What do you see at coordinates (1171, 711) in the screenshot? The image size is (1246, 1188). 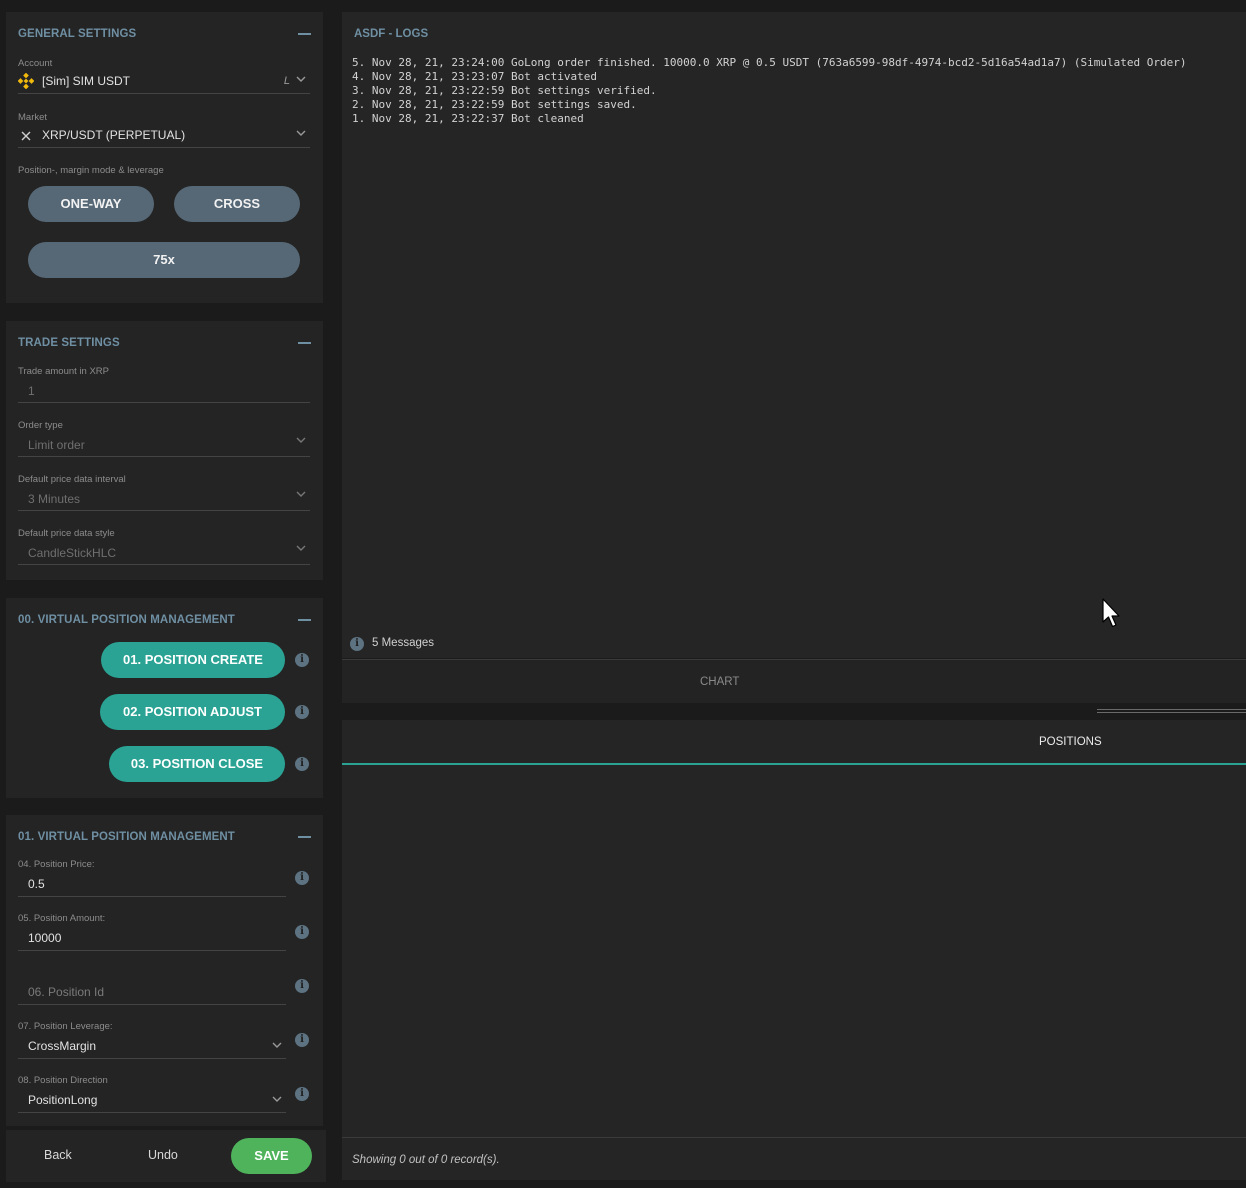 I see `resize-handle` at bounding box center [1171, 711].